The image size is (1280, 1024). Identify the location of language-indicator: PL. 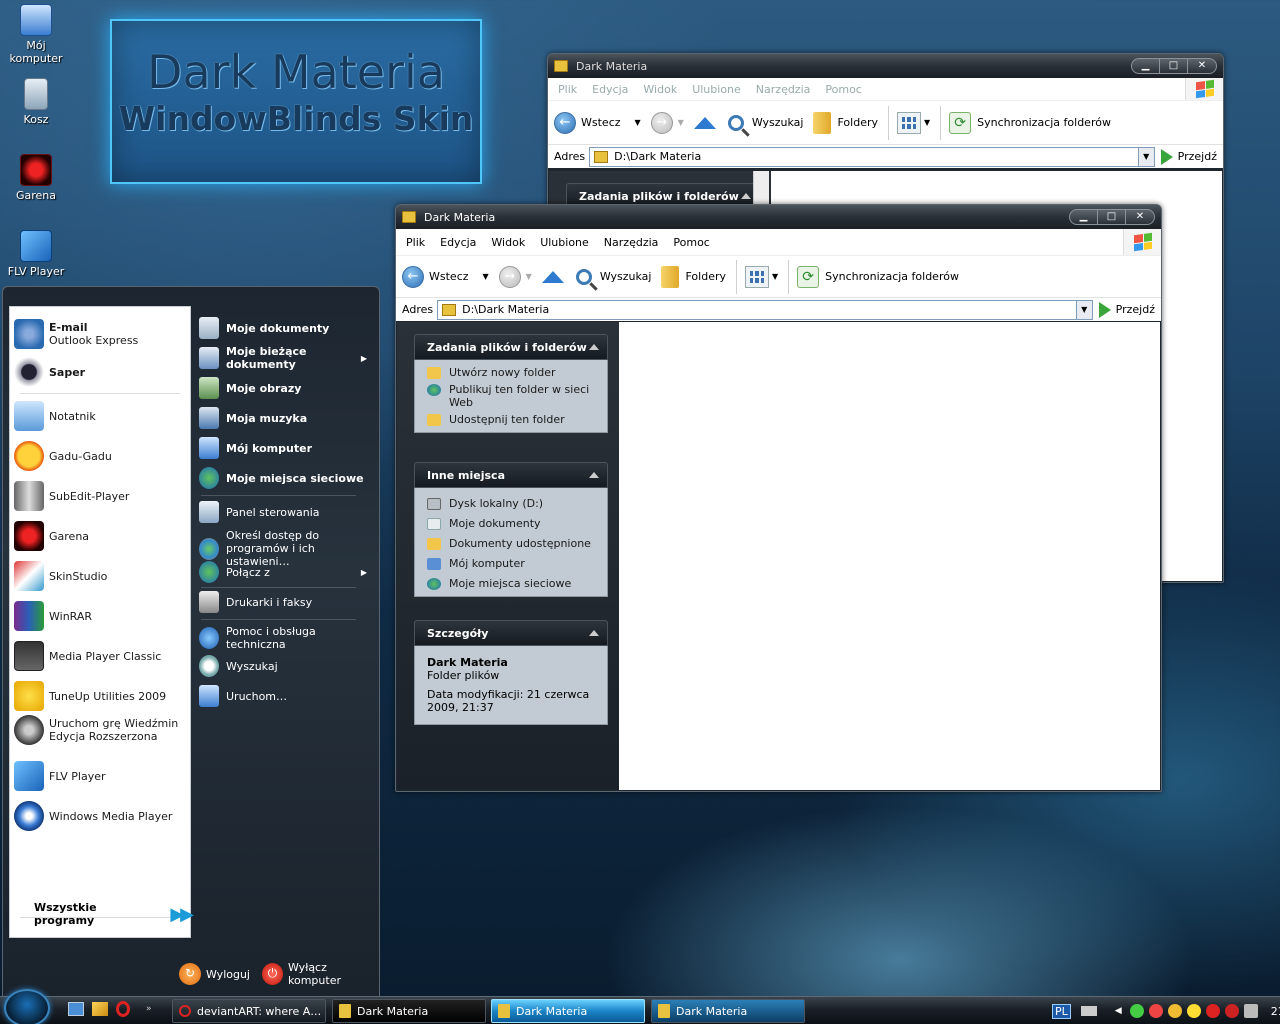
(1061, 1011).